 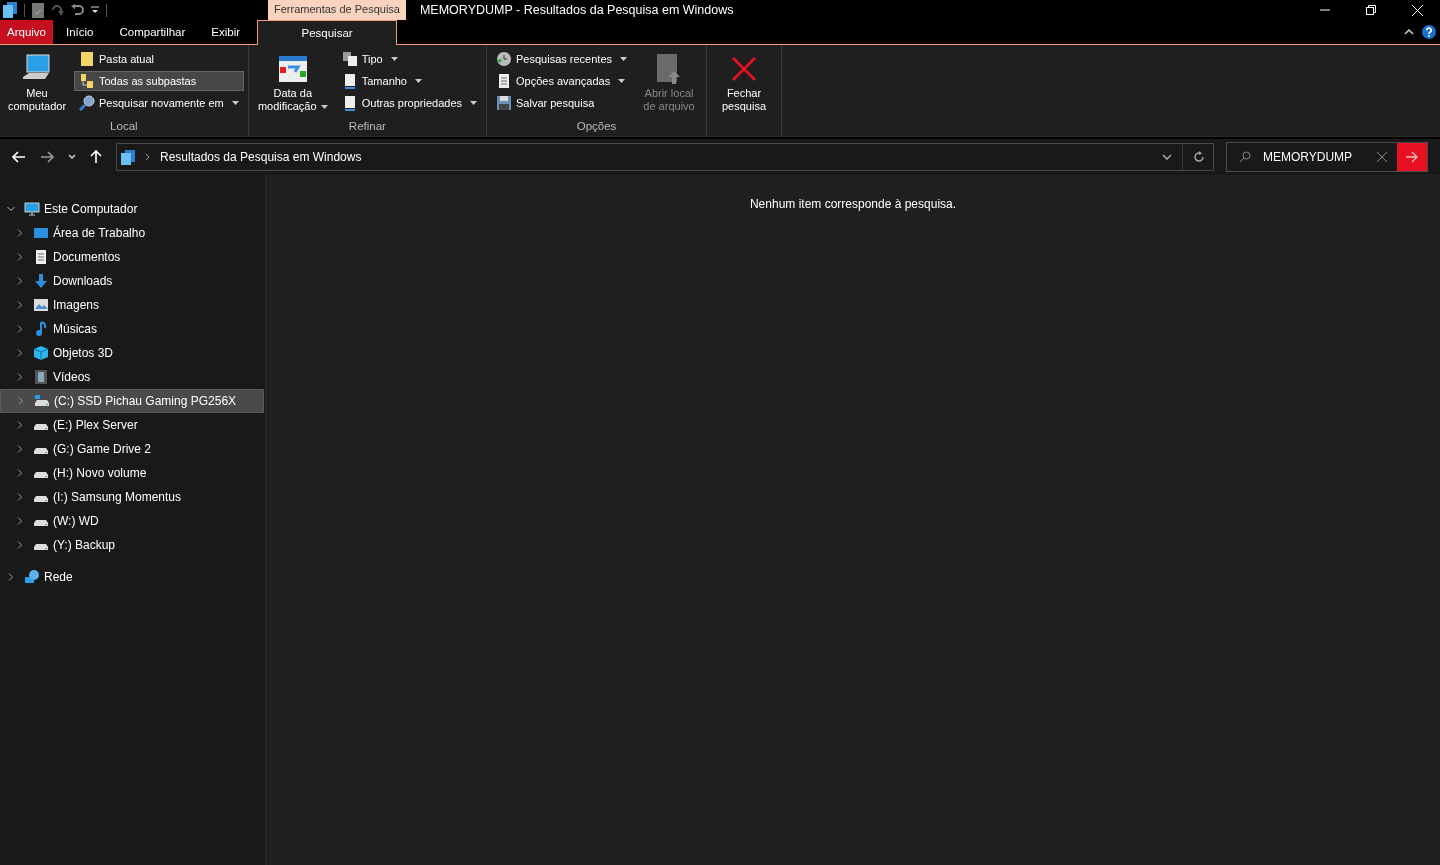 What do you see at coordinates (132, 545) in the screenshot?
I see `tree-item: (Y:) Backup` at bounding box center [132, 545].